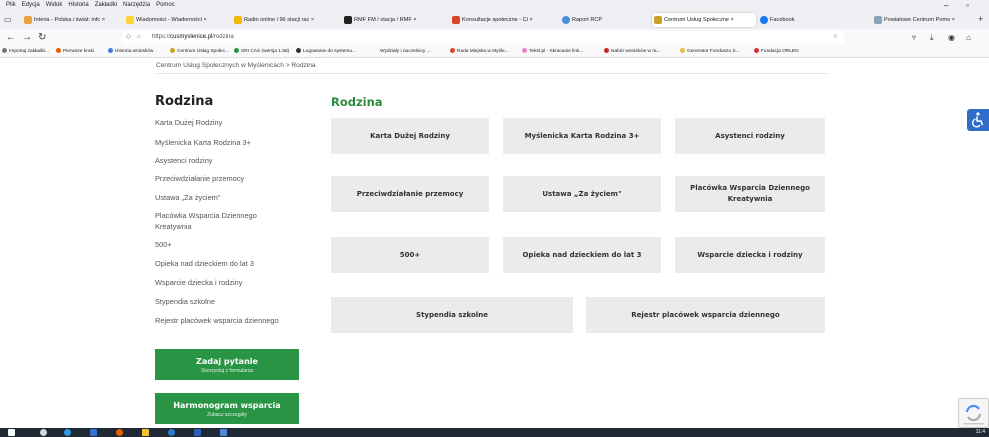 This screenshot has height=437, width=989. What do you see at coordinates (11, 37) in the screenshot?
I see `back-icon: ←` at bounding box center [11, 37].